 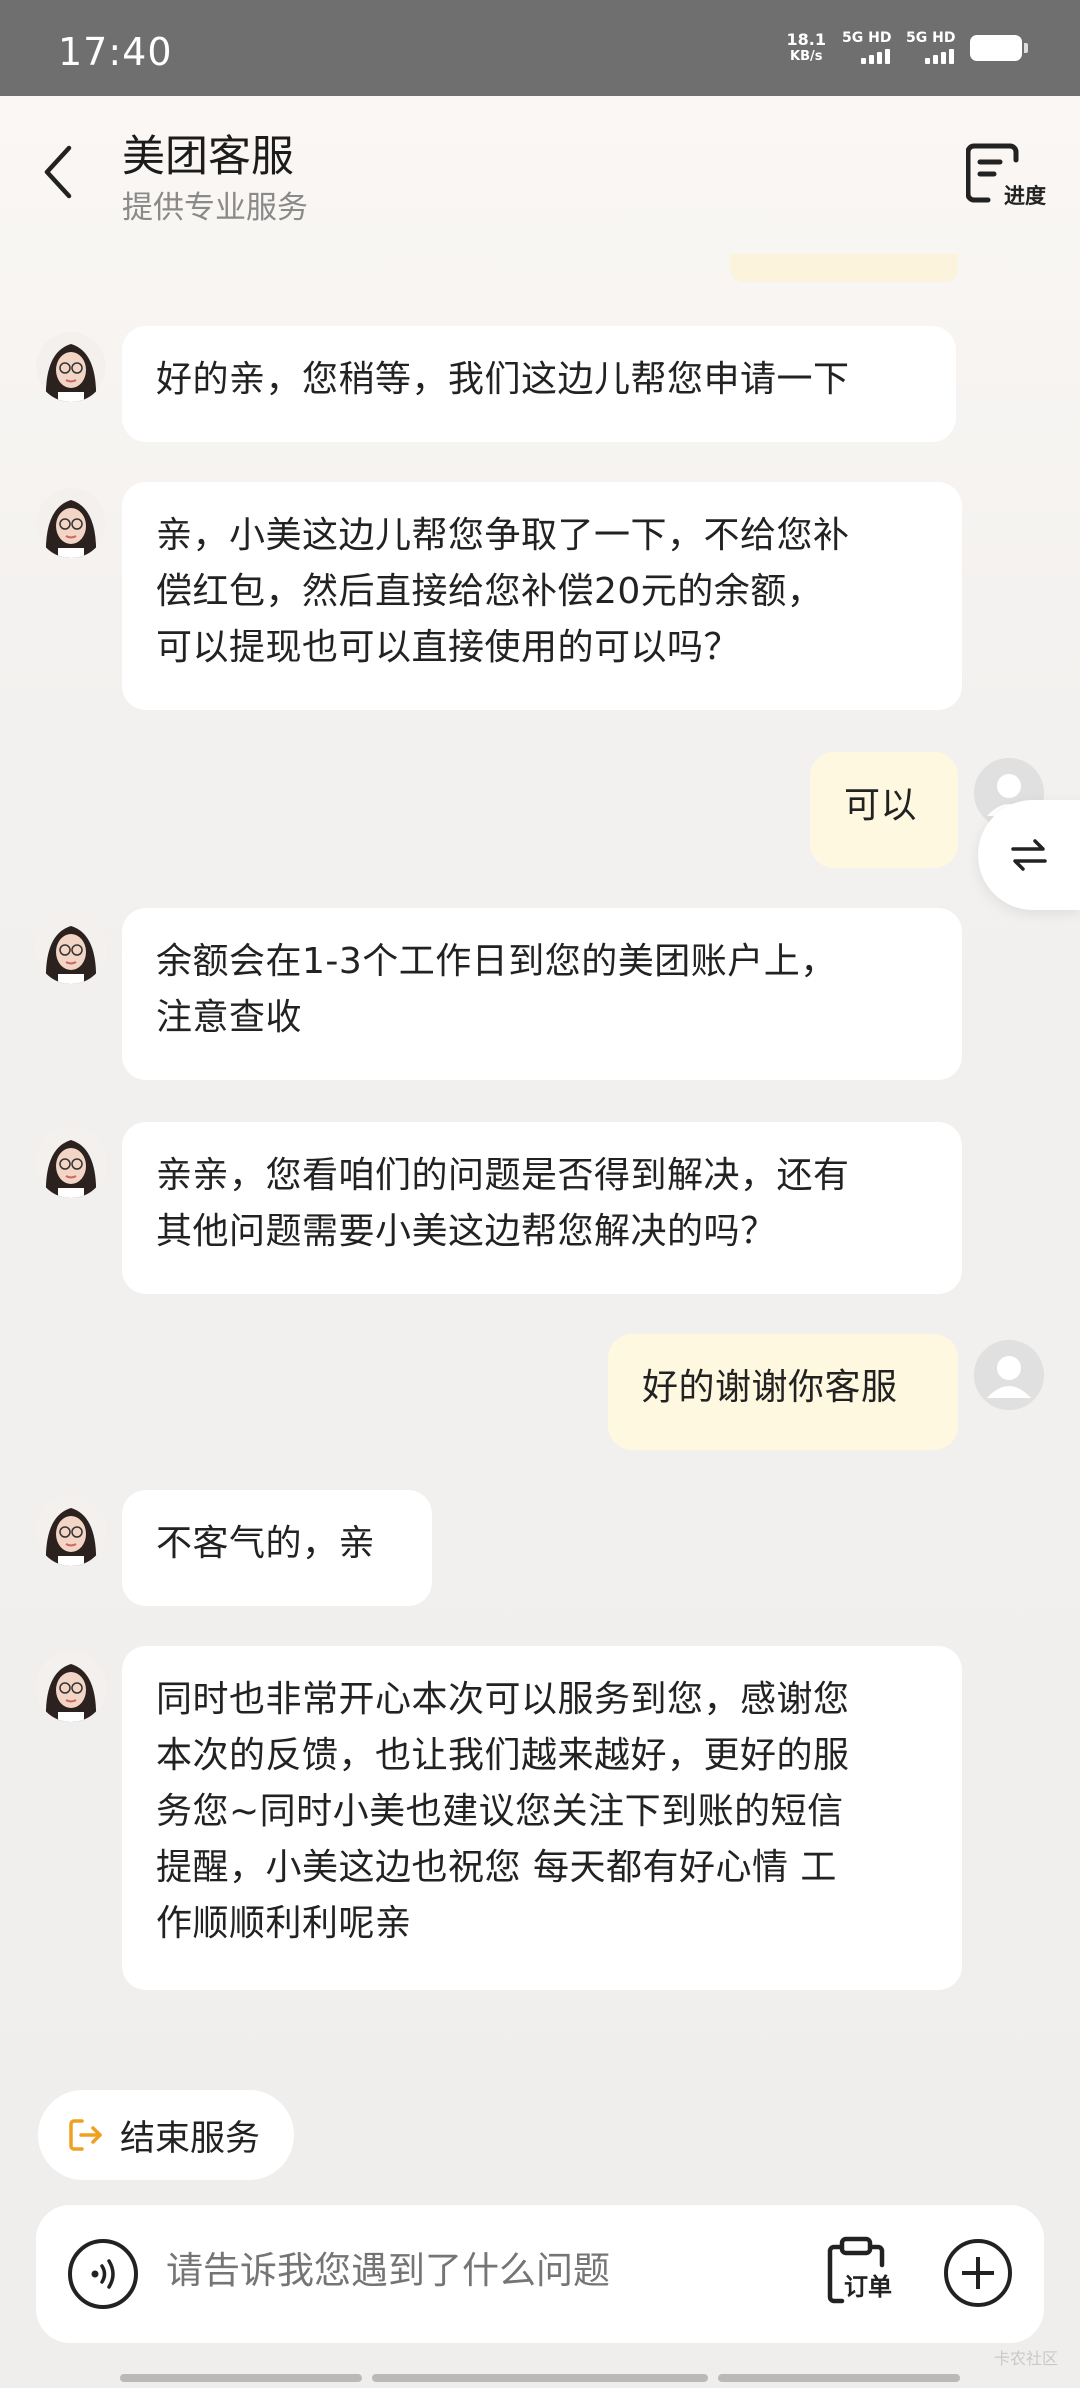 I want to click on message-text: 不客气的，亲, so click(x=266, y=1543).